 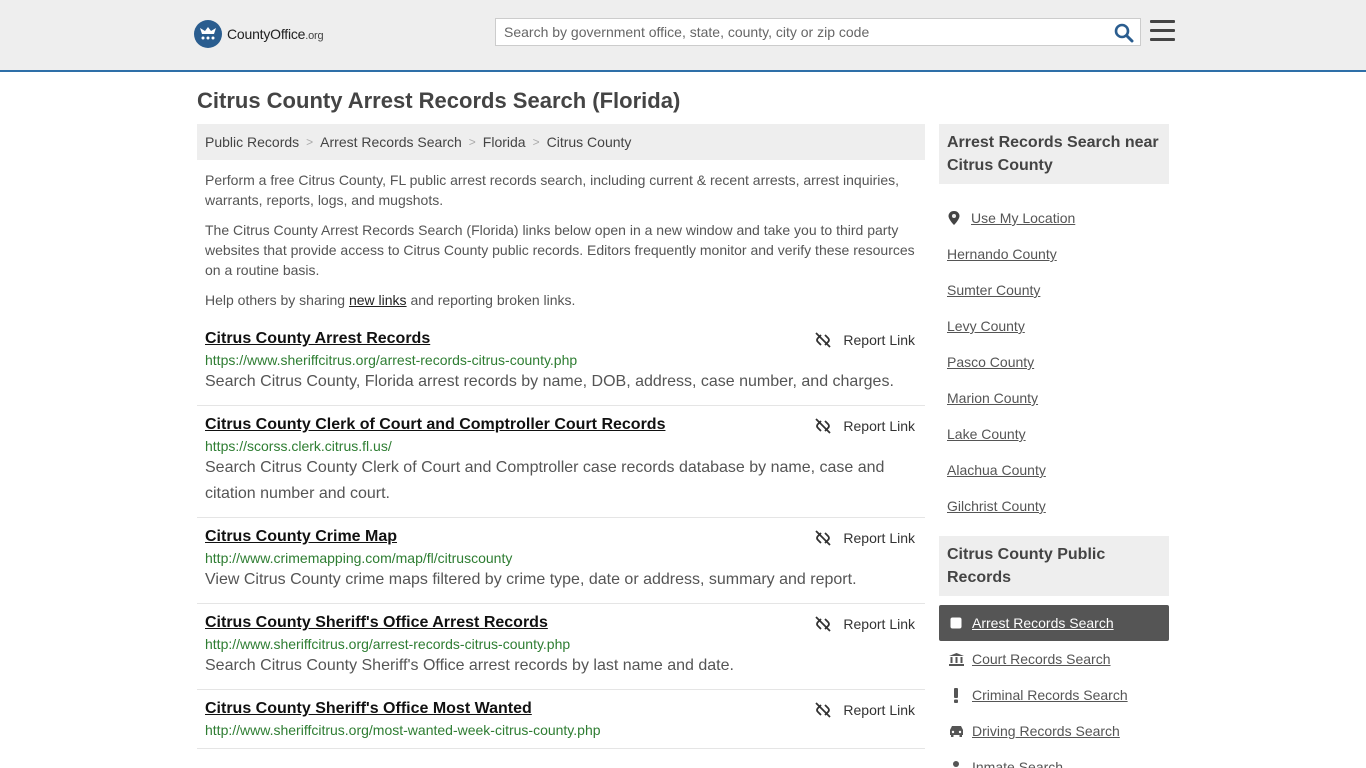 What do you see at coordinates (298, 446) in the screenshot?
I see `result-url: https://scorss.clerk.citrus.fl.us/` at bounding box center [298, 446].